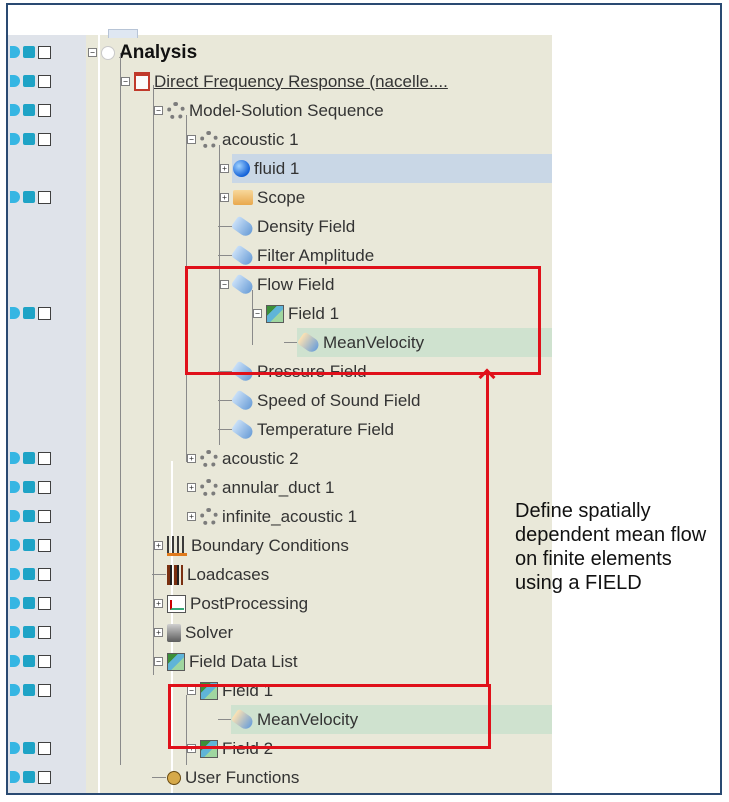  I want to click on tree-row: User Functions, so click(280, 777).